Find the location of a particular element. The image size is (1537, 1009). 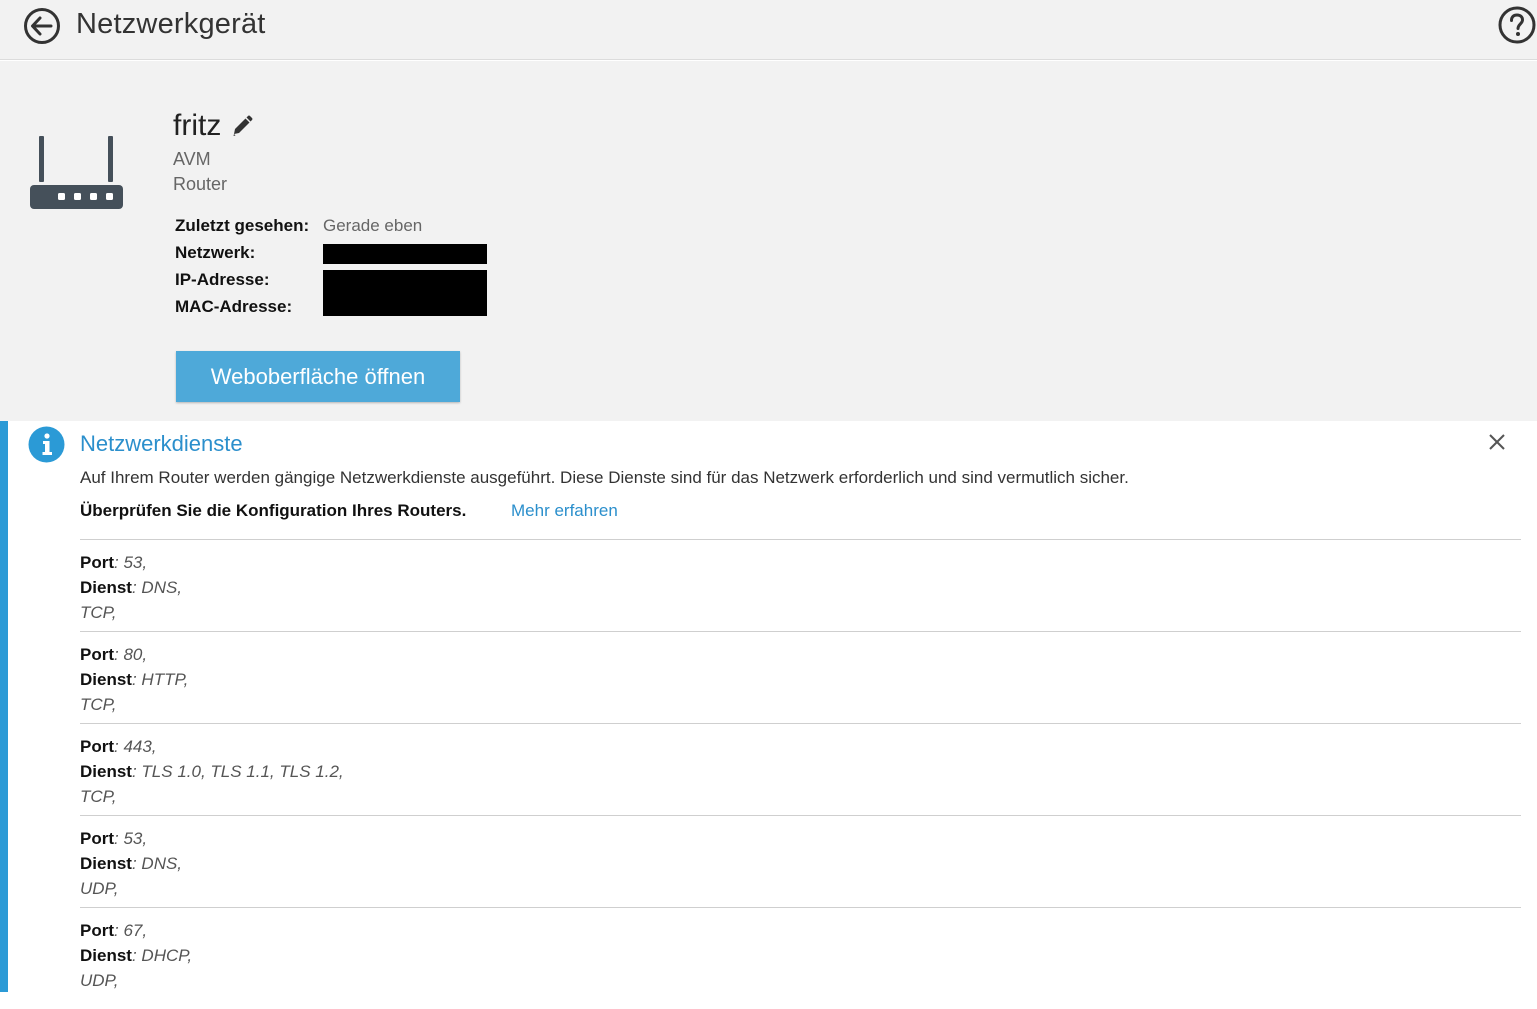

ip-address-label: IP-Adresse: is located at coordinates (222, 279).